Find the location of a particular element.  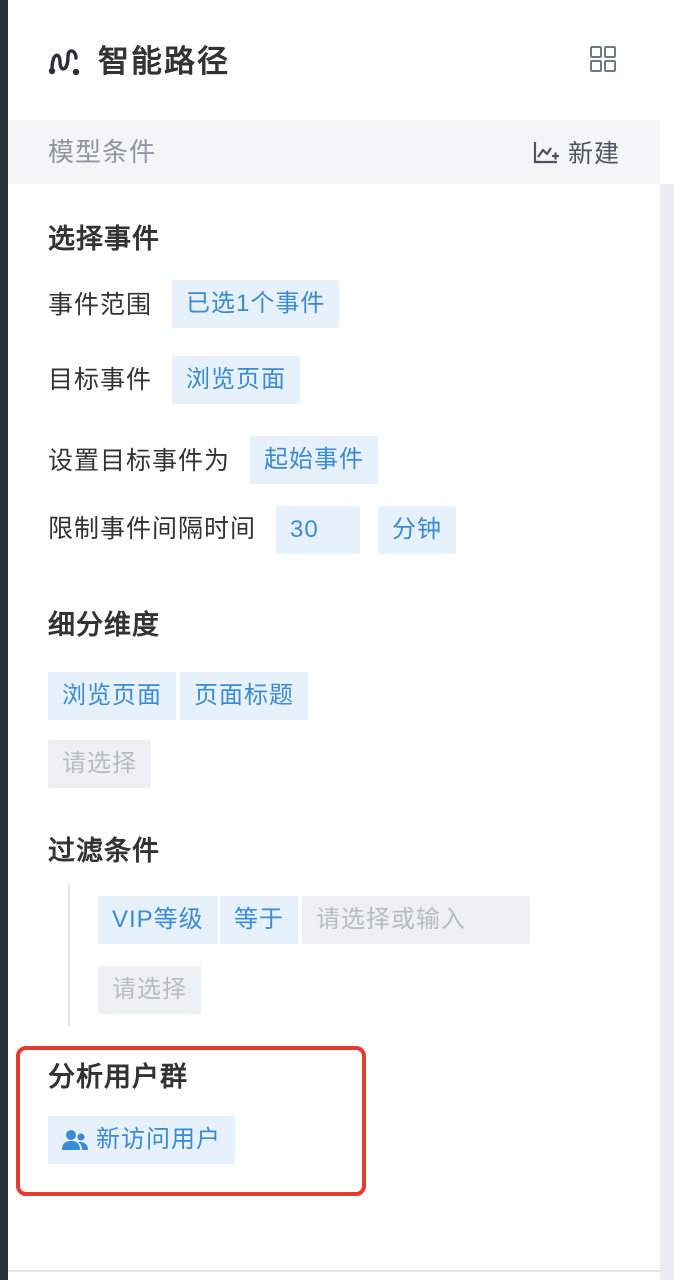

new-model-button: 新建 is located at coordinates (576, 152).